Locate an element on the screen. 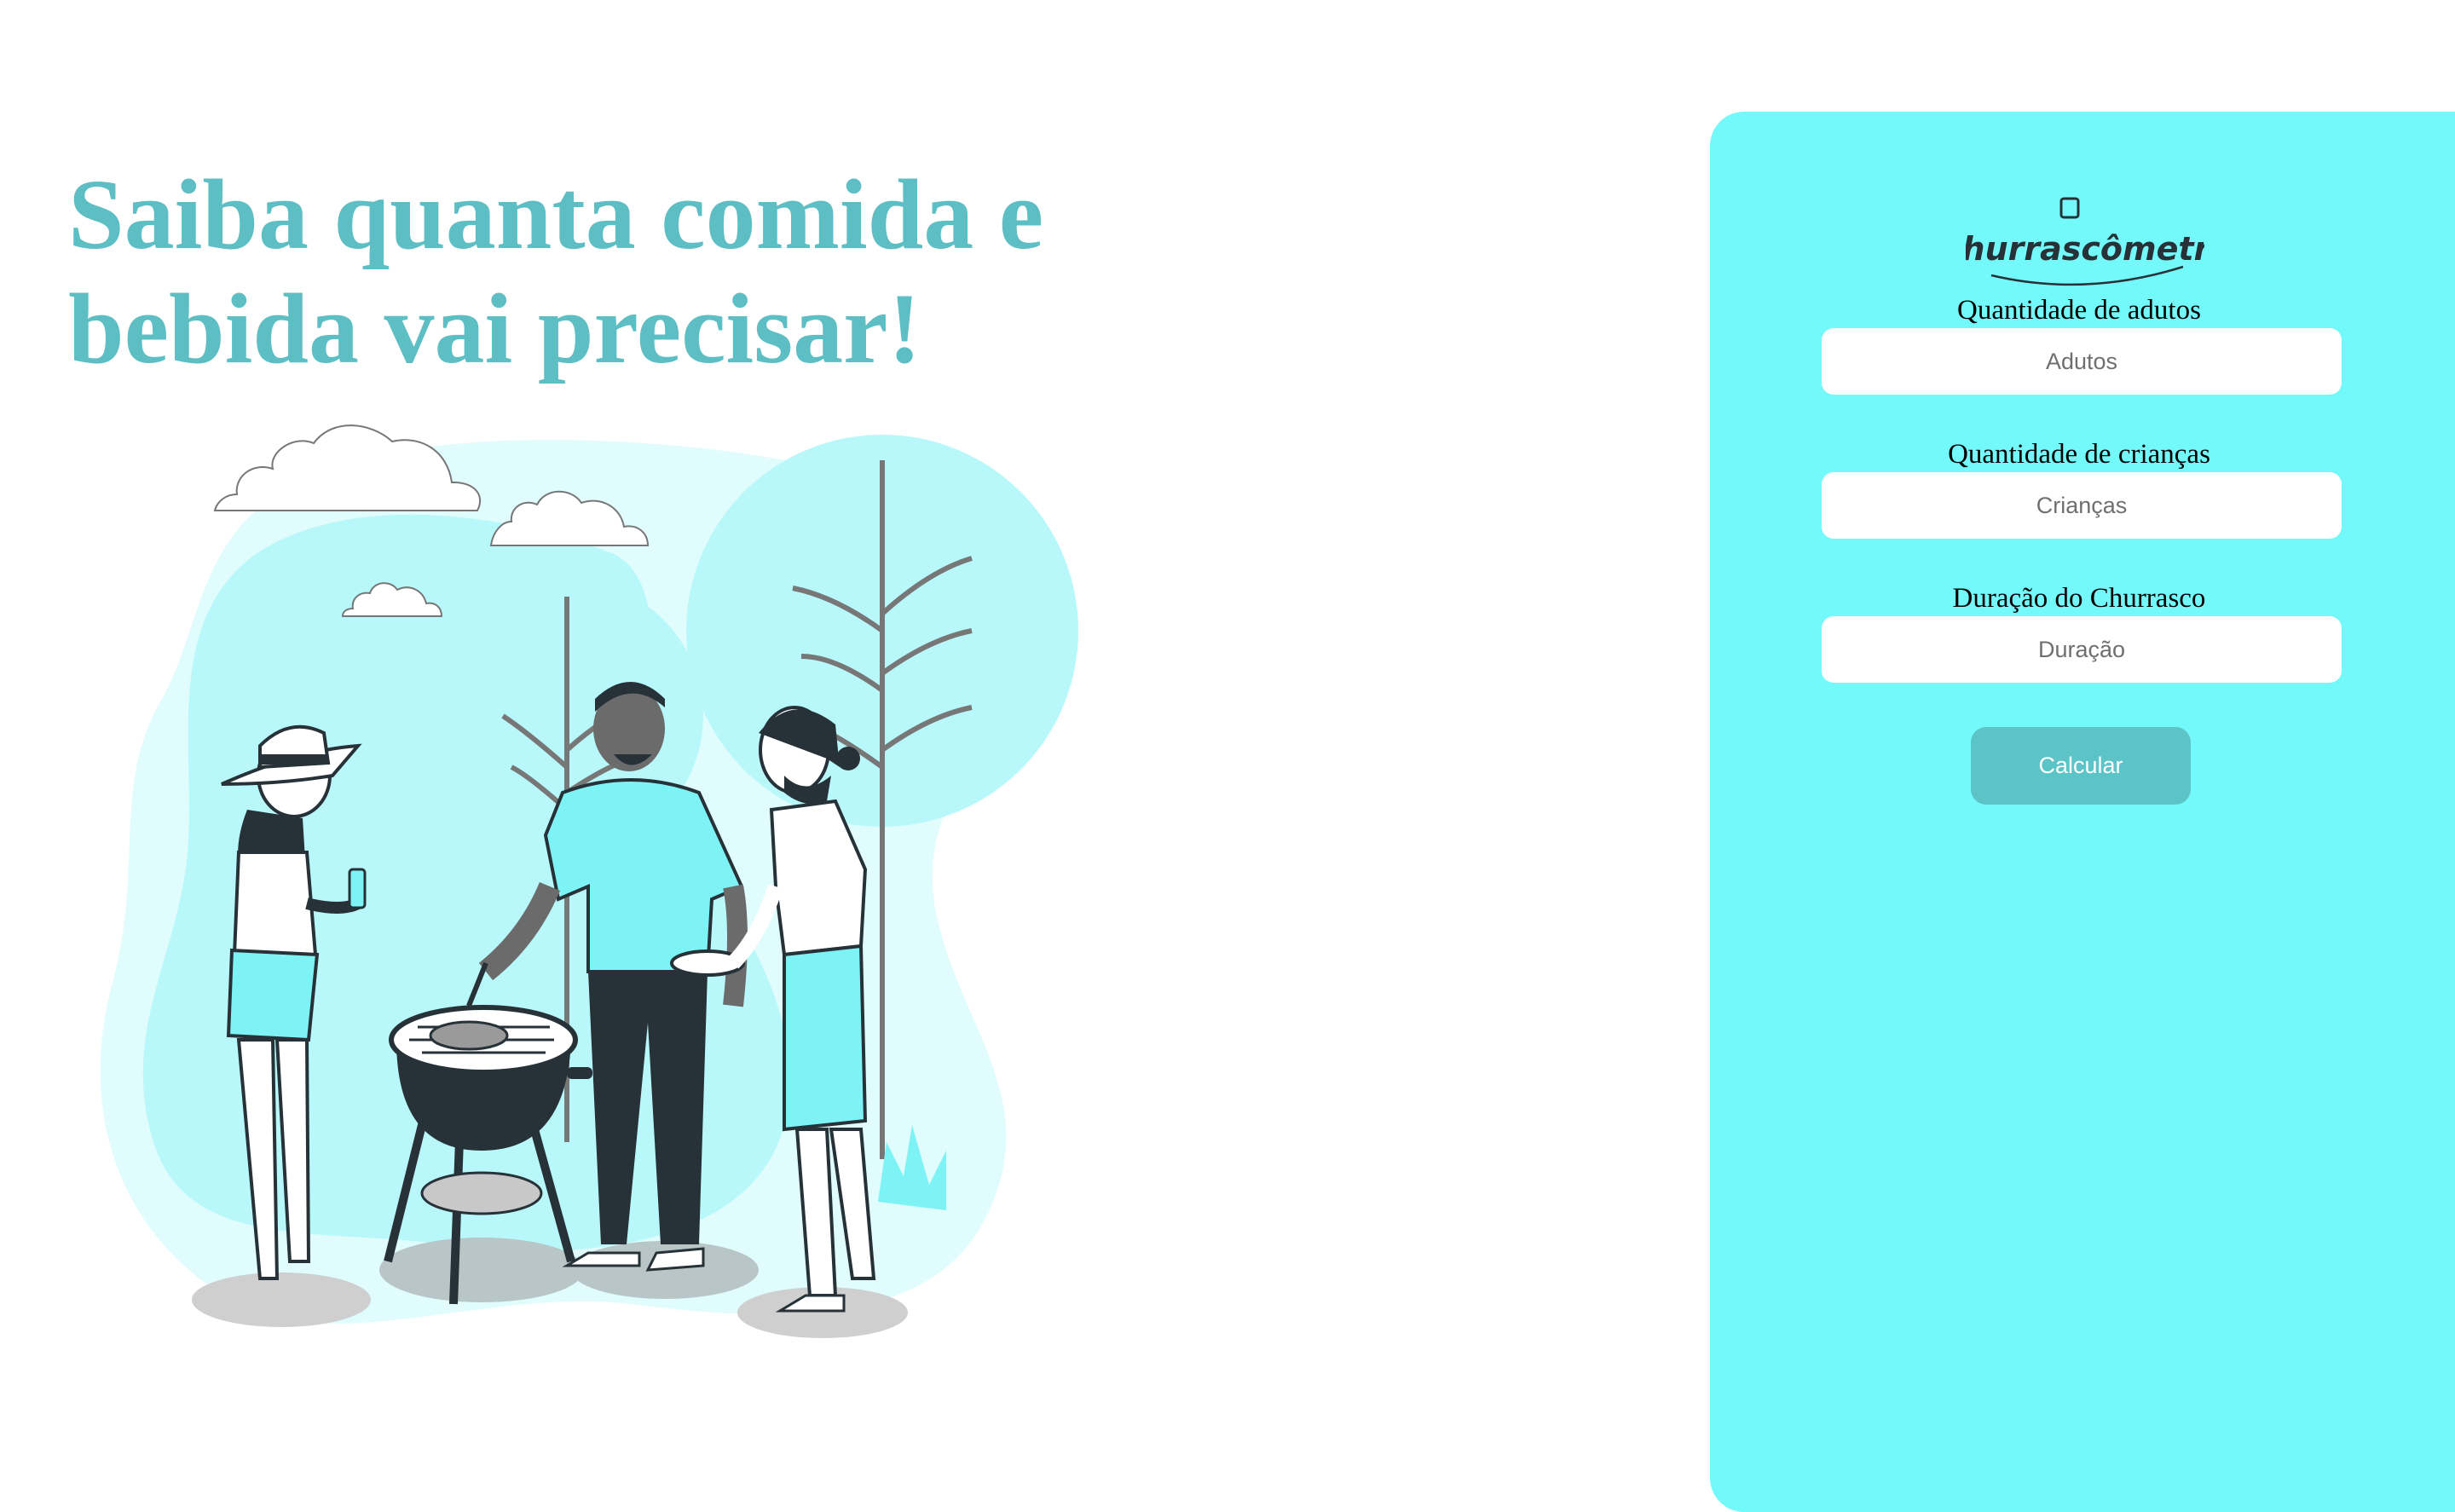  adults-input is located at coordinates (2082, 361).